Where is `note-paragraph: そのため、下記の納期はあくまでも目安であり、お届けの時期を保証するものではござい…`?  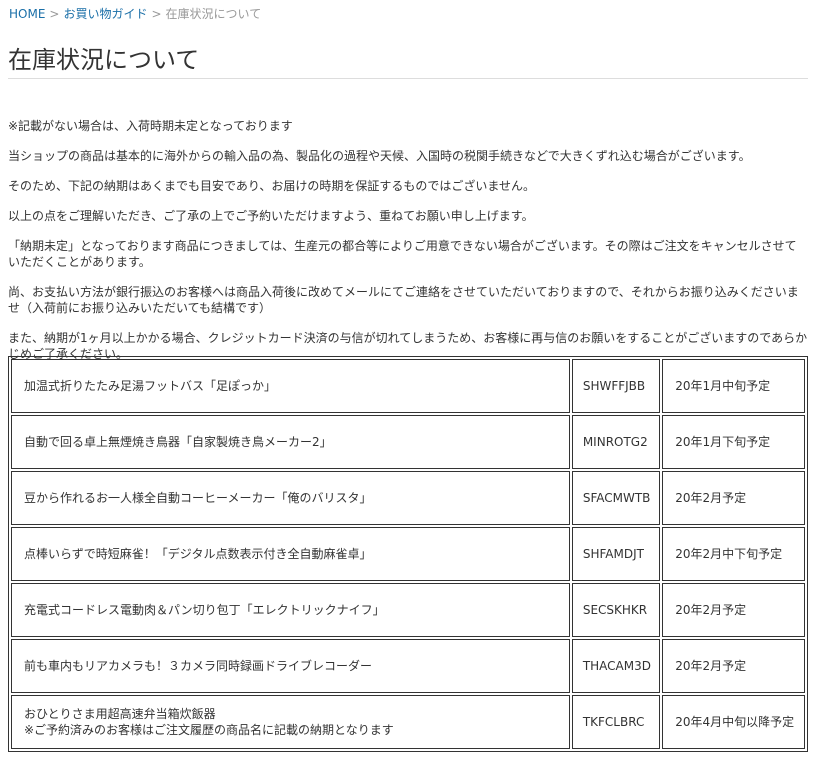 note-paragraph: そのため、下記の納期はあくまでも目安であり、お届けの時期を保証するものではござい… is located at coordinates (272, 186).